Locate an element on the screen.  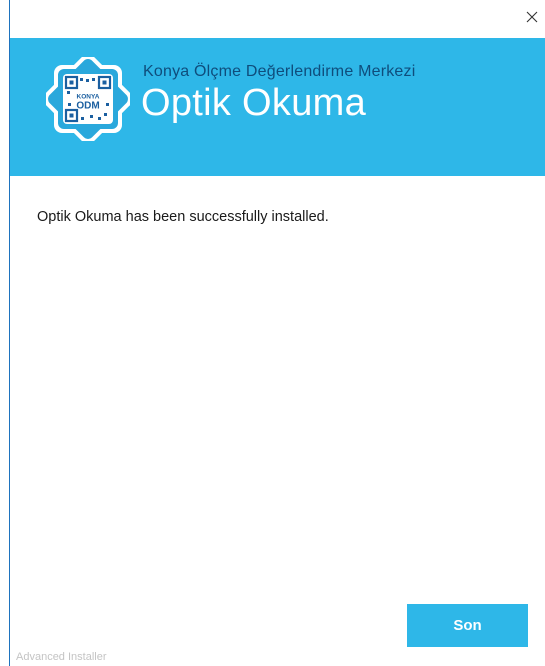
logo-text-konya: KONYA is located at coordinates (88, 97).